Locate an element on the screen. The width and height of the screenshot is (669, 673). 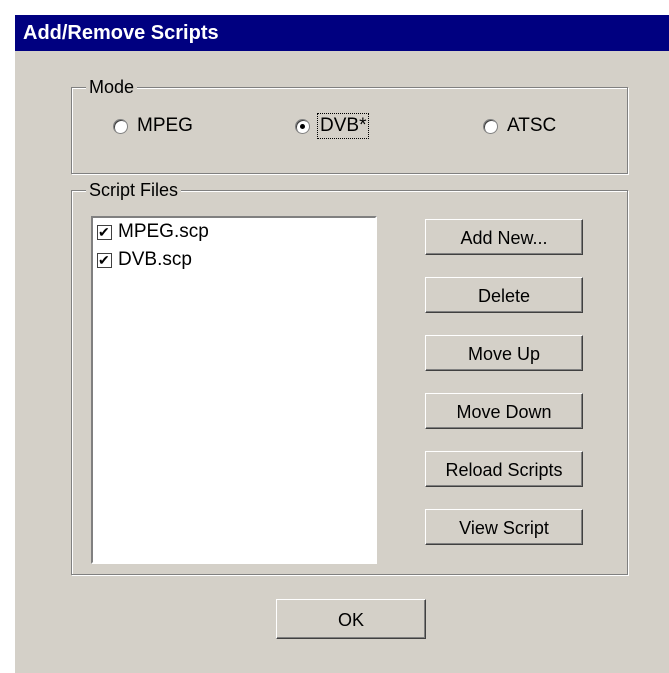
mode-radio-mpeg: MPEG is located at coordinates (153, 126).